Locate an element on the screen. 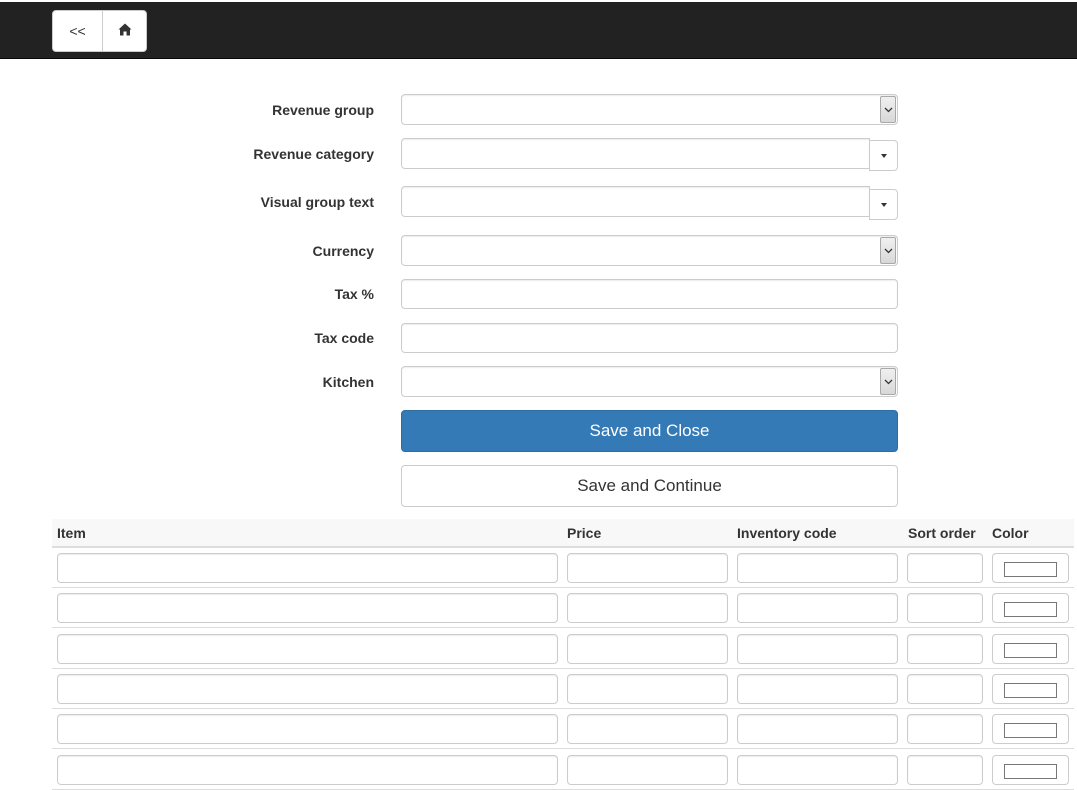 This screenshot has height=790, width=1077. home-button is located at coordinates (124, 31).